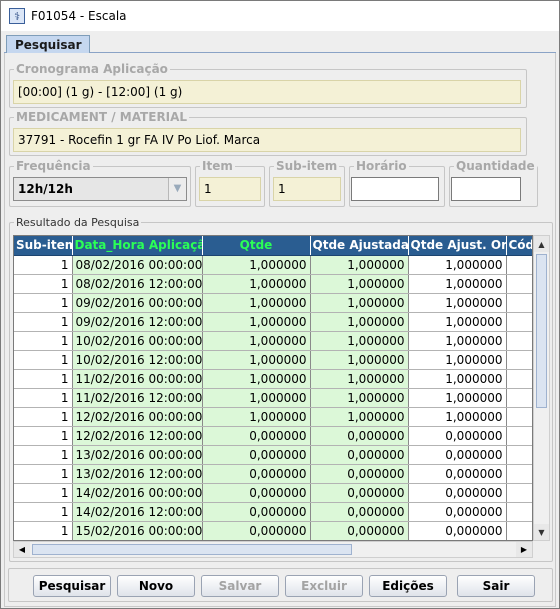  I want to click on vertical-scroll-thumb, so click(541, 331).